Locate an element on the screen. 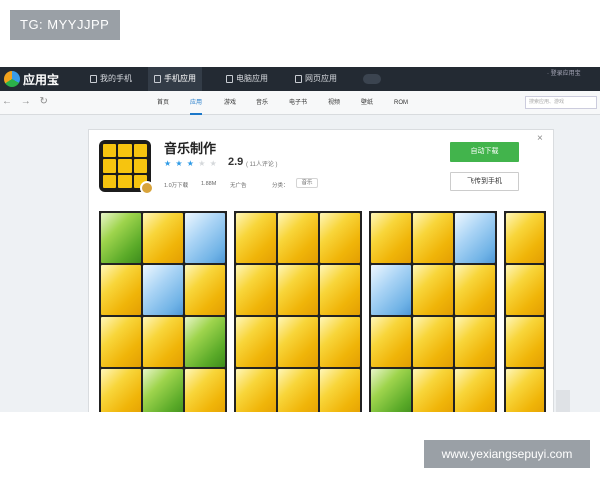 The width and height of the screenshot is (600, 480). stars-empty-icon: ★ ★ is located at coordinates (208, 163).